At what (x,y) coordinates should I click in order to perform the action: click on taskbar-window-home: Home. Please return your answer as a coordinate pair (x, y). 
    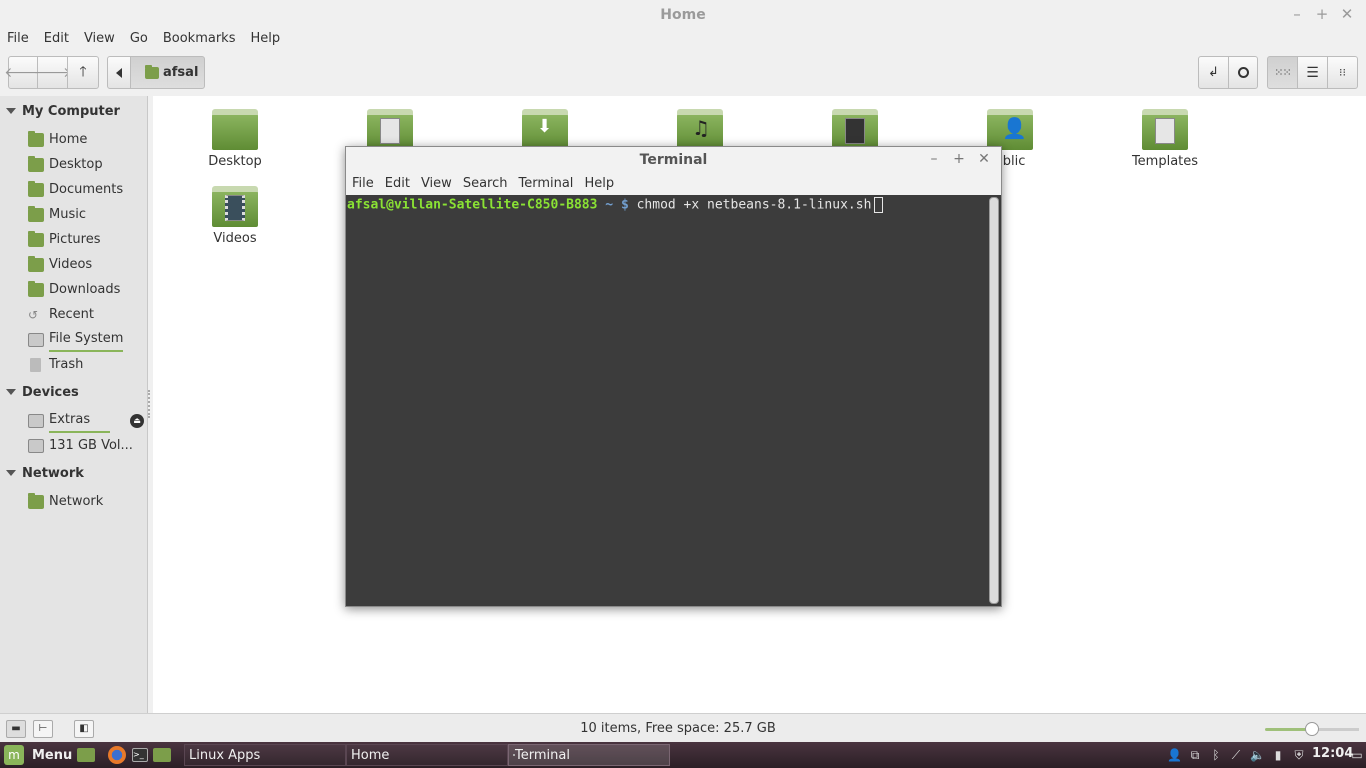
    Looking at the image, I should click on (427, 755).